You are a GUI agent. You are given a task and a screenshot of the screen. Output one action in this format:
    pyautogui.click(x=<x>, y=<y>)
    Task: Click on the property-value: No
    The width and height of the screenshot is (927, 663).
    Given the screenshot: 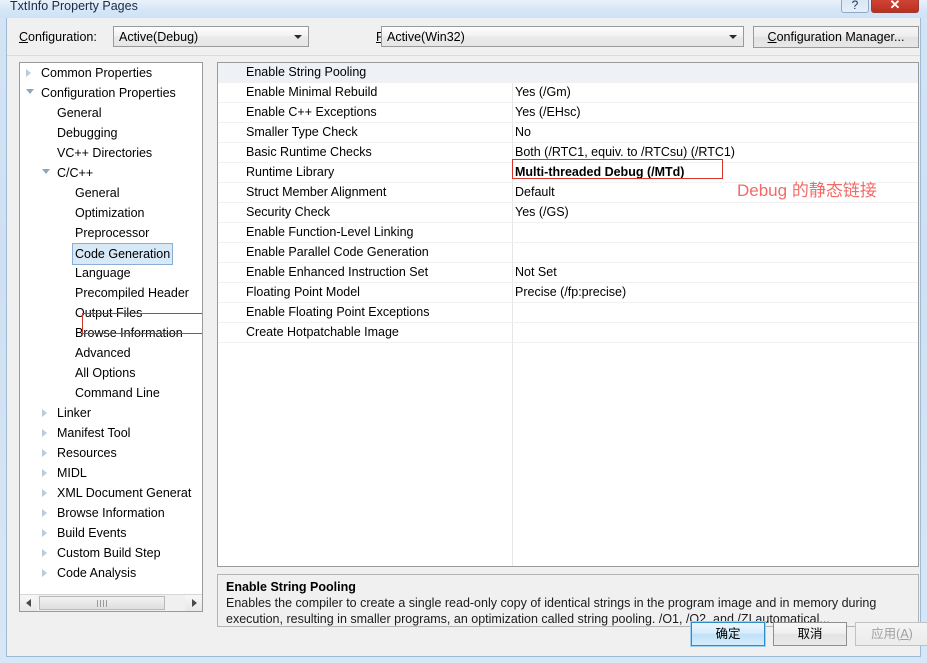 What is the action you would take?
    pyautogui.click(x=523, y=132)
    